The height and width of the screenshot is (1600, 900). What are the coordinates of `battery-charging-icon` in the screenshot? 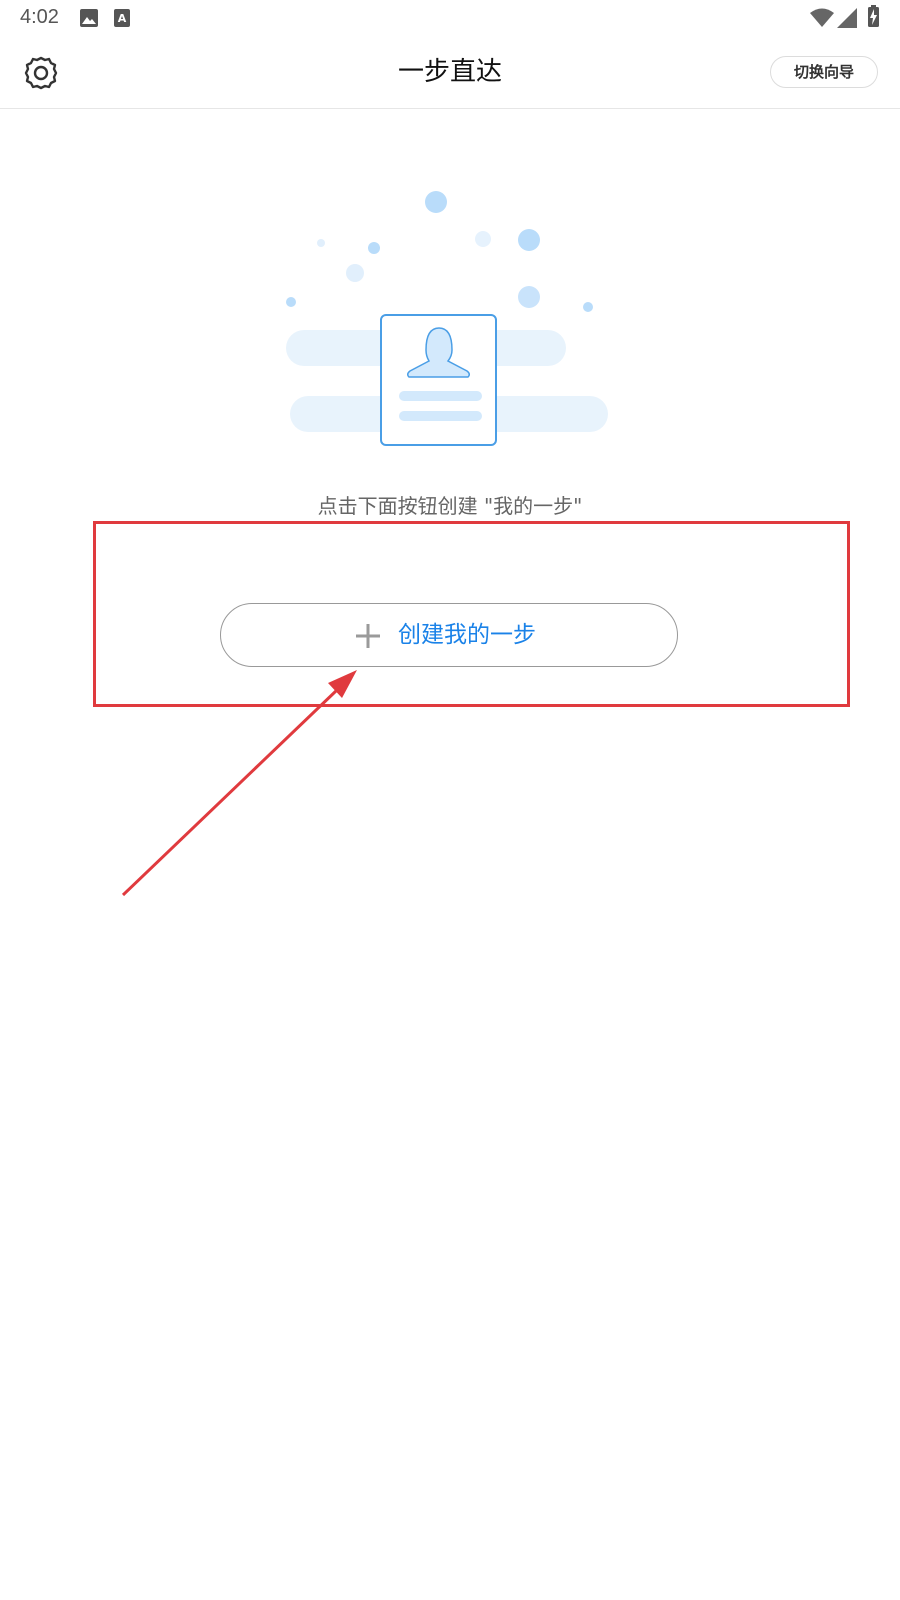 It's located at (873, 16).